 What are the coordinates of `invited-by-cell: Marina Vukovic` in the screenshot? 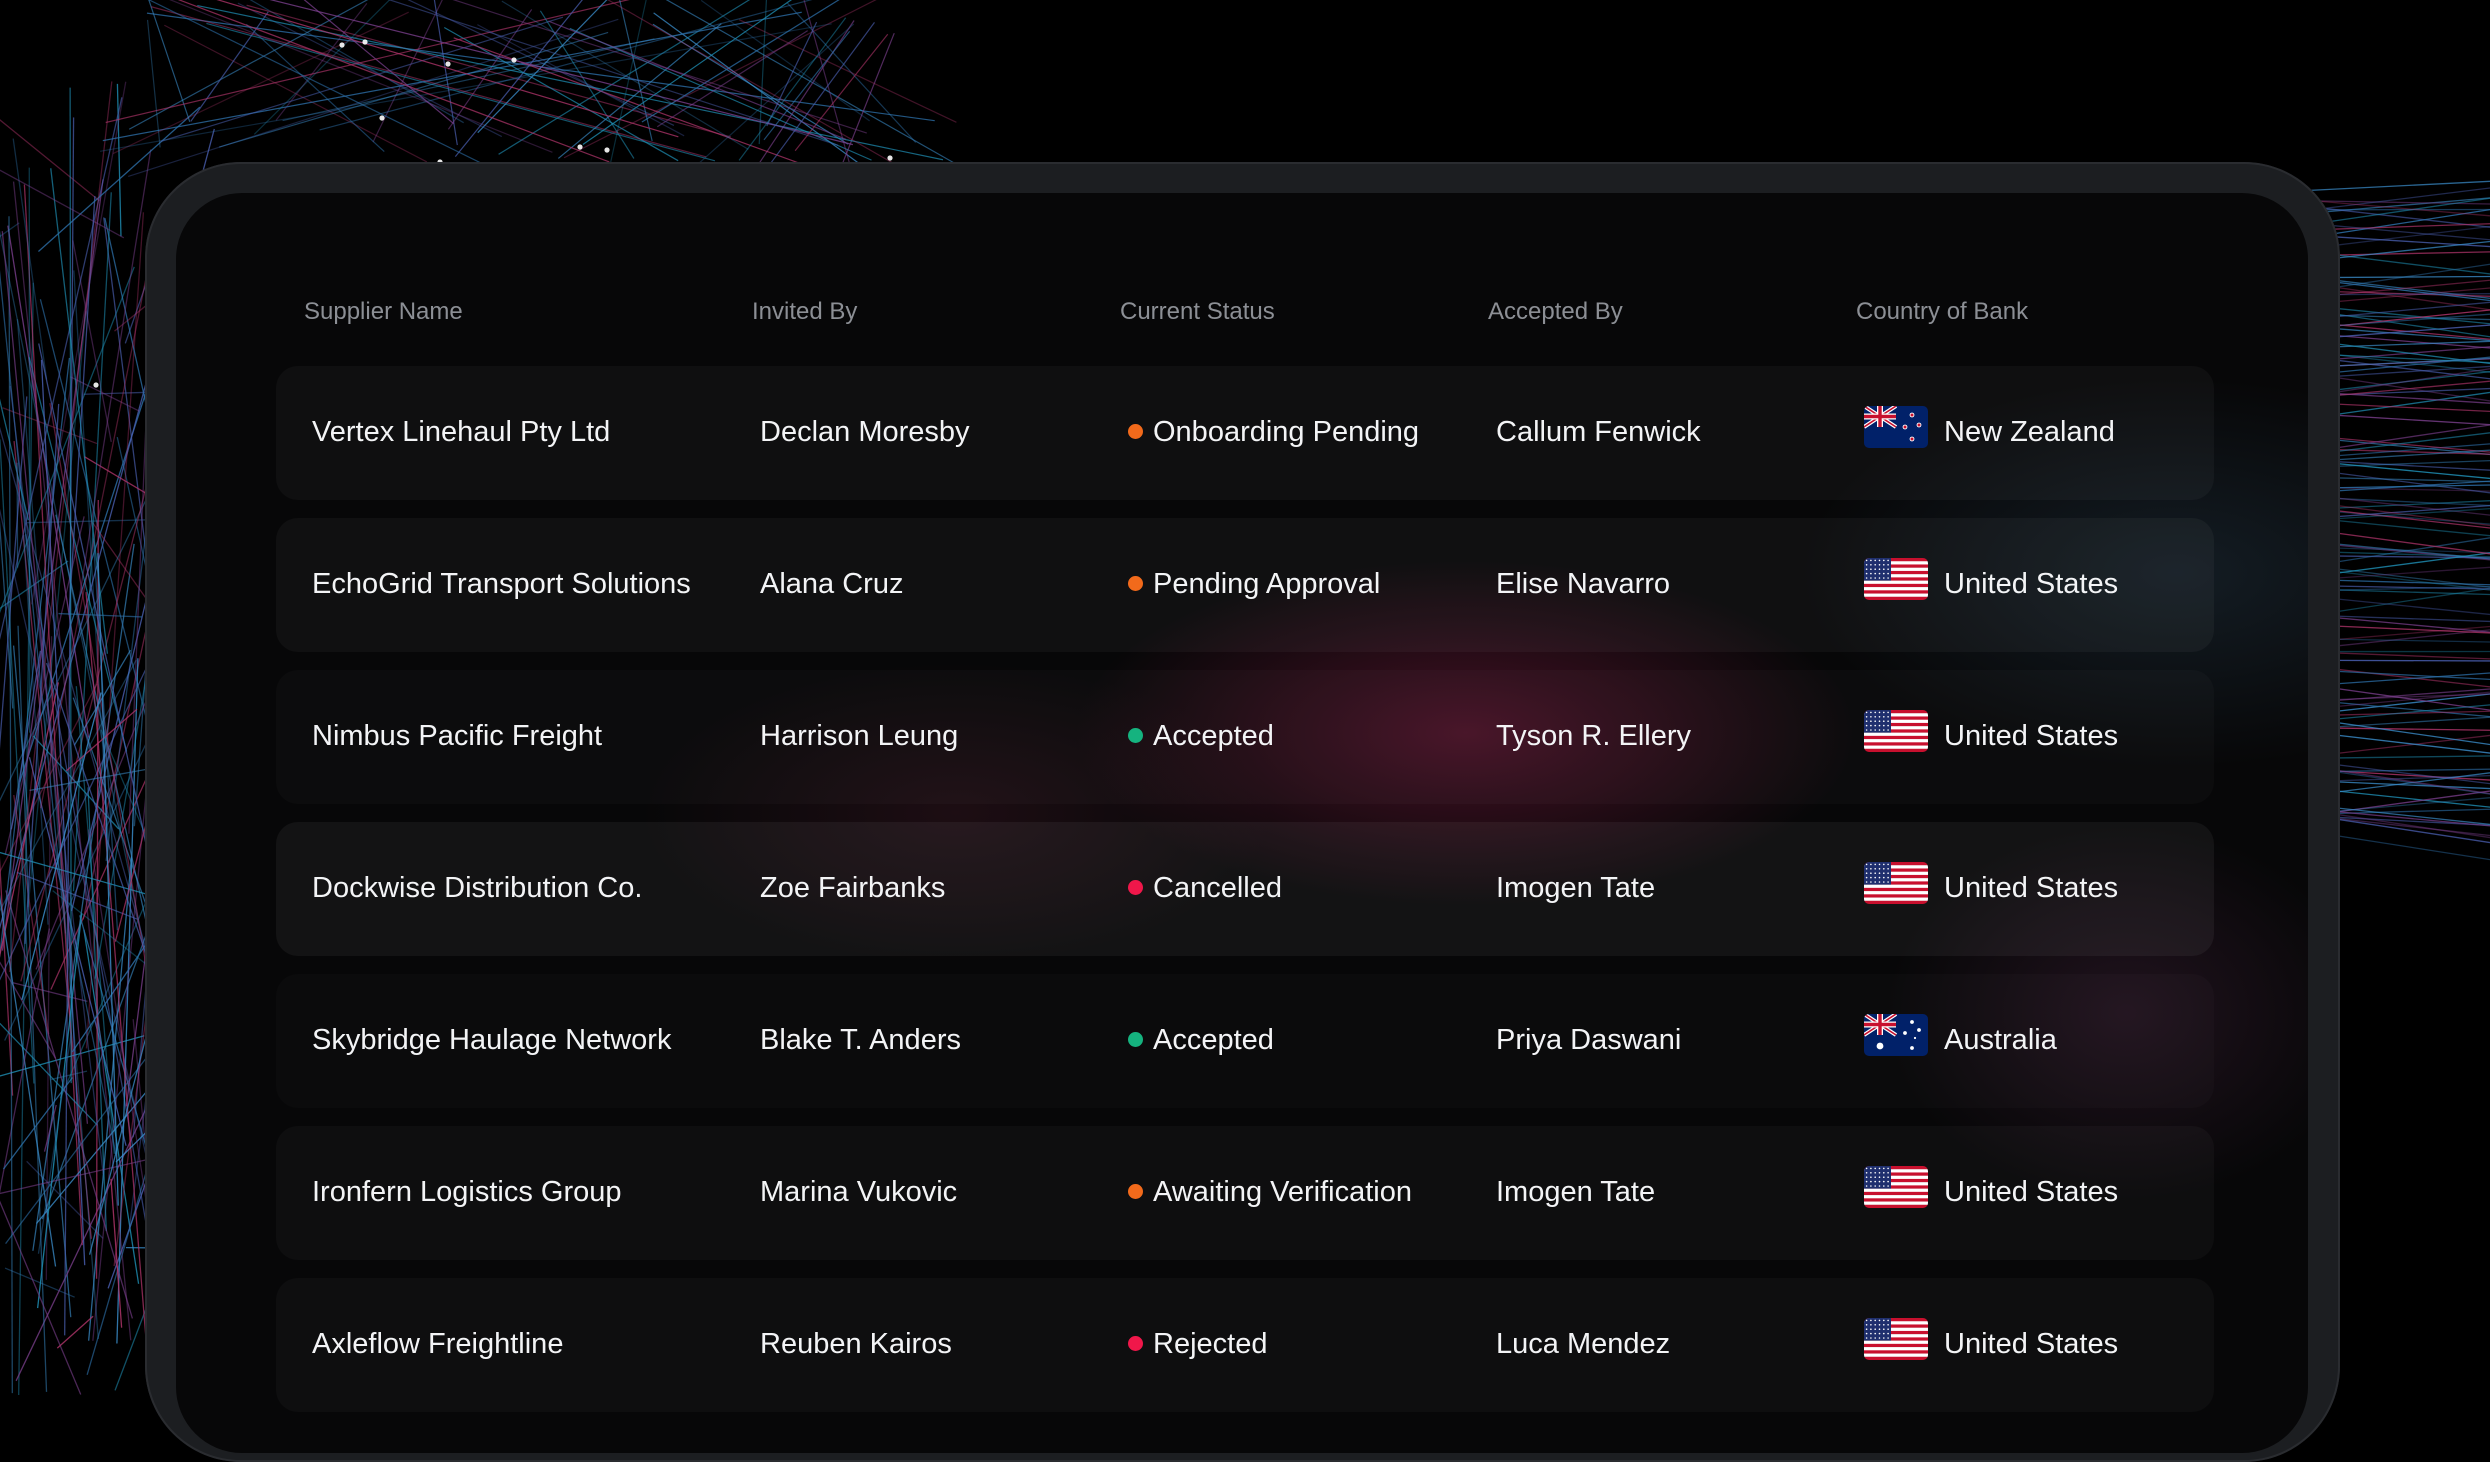 It's located at (858, 1192).